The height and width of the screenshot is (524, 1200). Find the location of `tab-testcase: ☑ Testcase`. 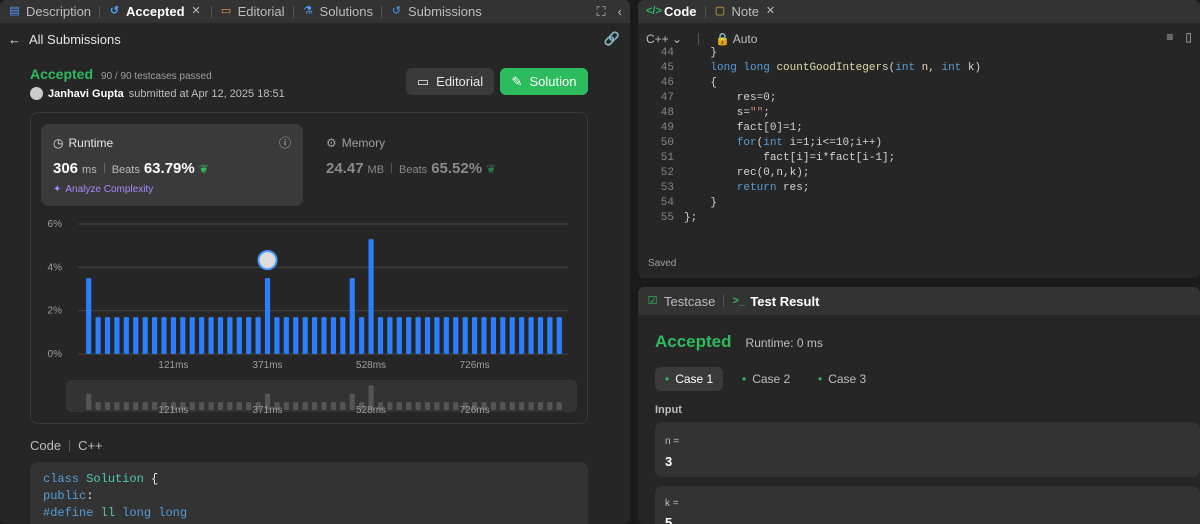

tab-testcase: ☑ Testcase is located at coordinates (680, 301).